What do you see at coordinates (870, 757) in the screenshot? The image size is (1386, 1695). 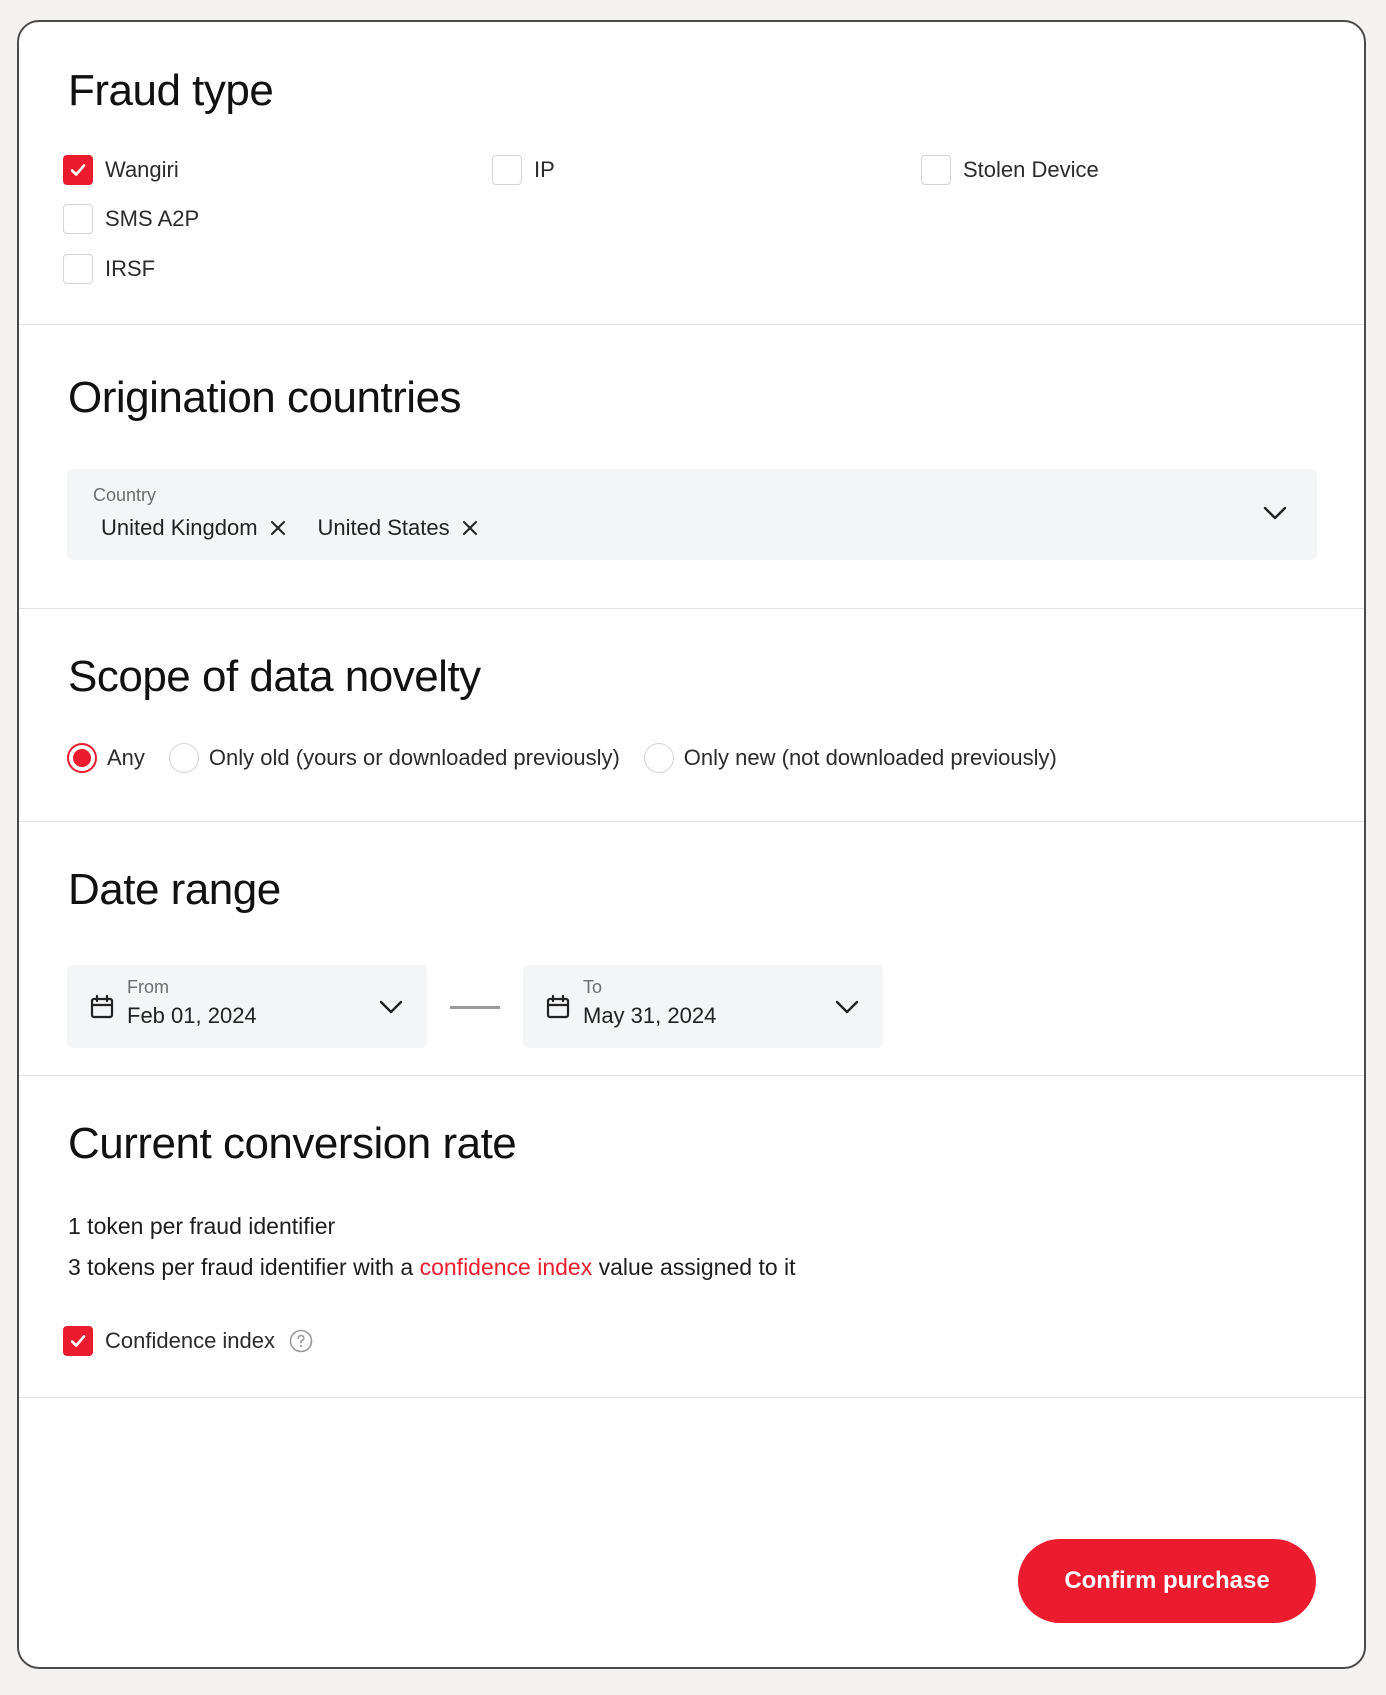 I see `radio-label: Only new (not downloaded previously)` at bounding box center [870, 757].